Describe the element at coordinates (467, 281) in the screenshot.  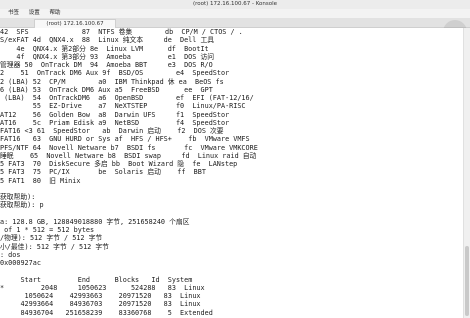
I see `scrollbar-thumb` at that location.